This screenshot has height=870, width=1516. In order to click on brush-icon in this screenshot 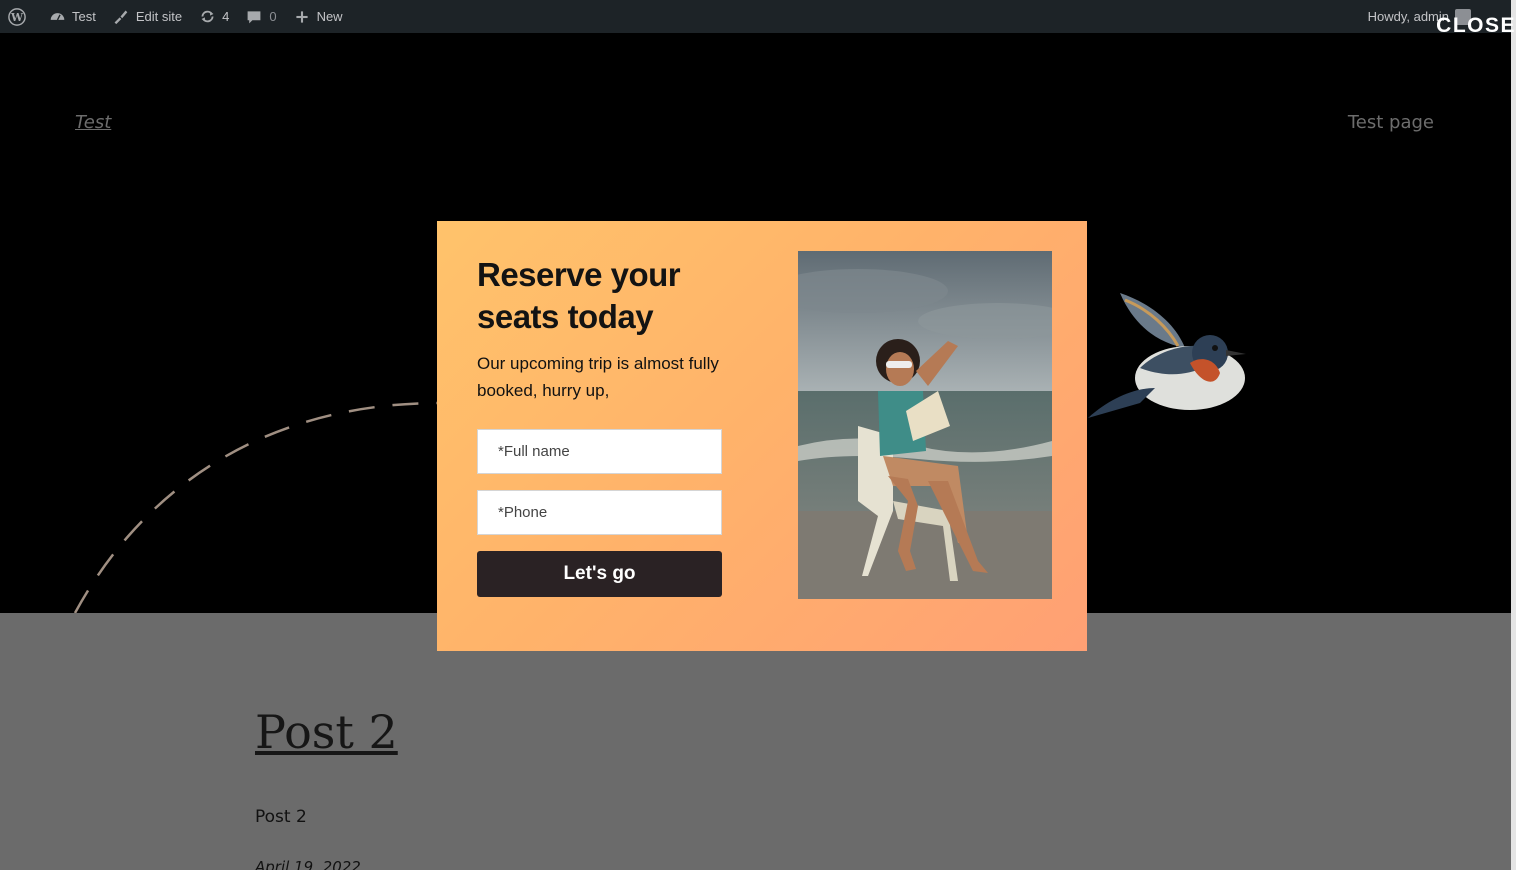, I will do `click(121, 17)`.